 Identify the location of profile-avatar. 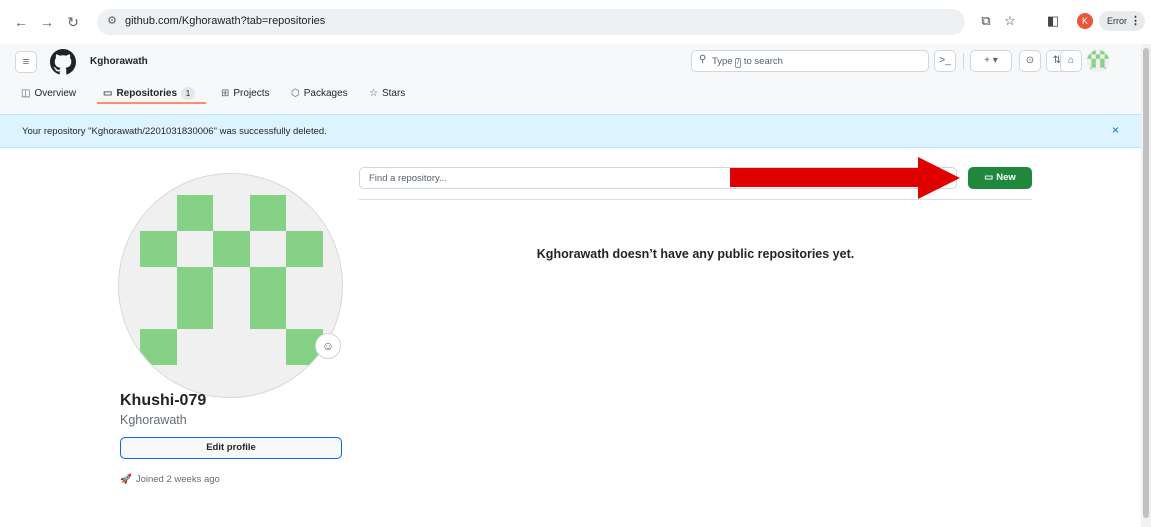
(230, 285).